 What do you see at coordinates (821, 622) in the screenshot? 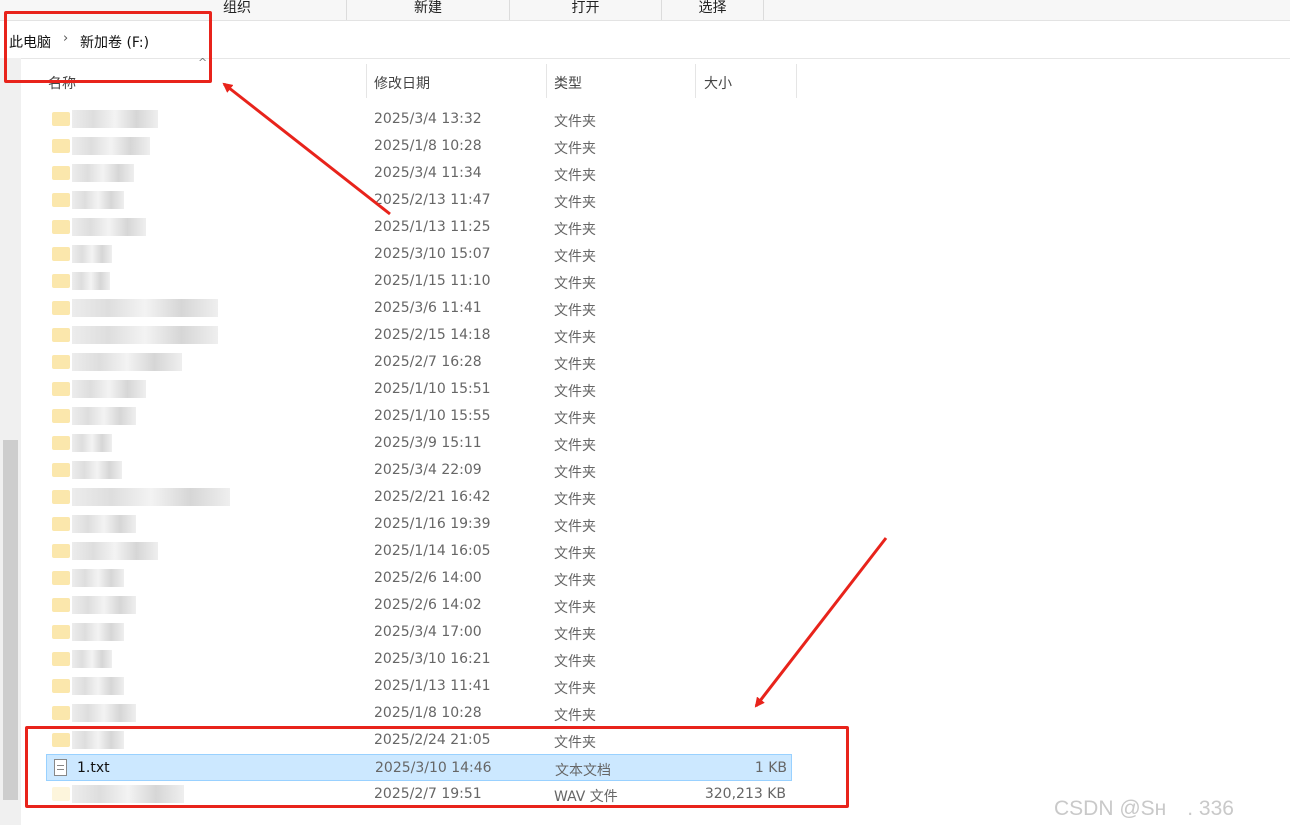
I see `annotation-arrow-to-files` at bounding box center [821, 622].